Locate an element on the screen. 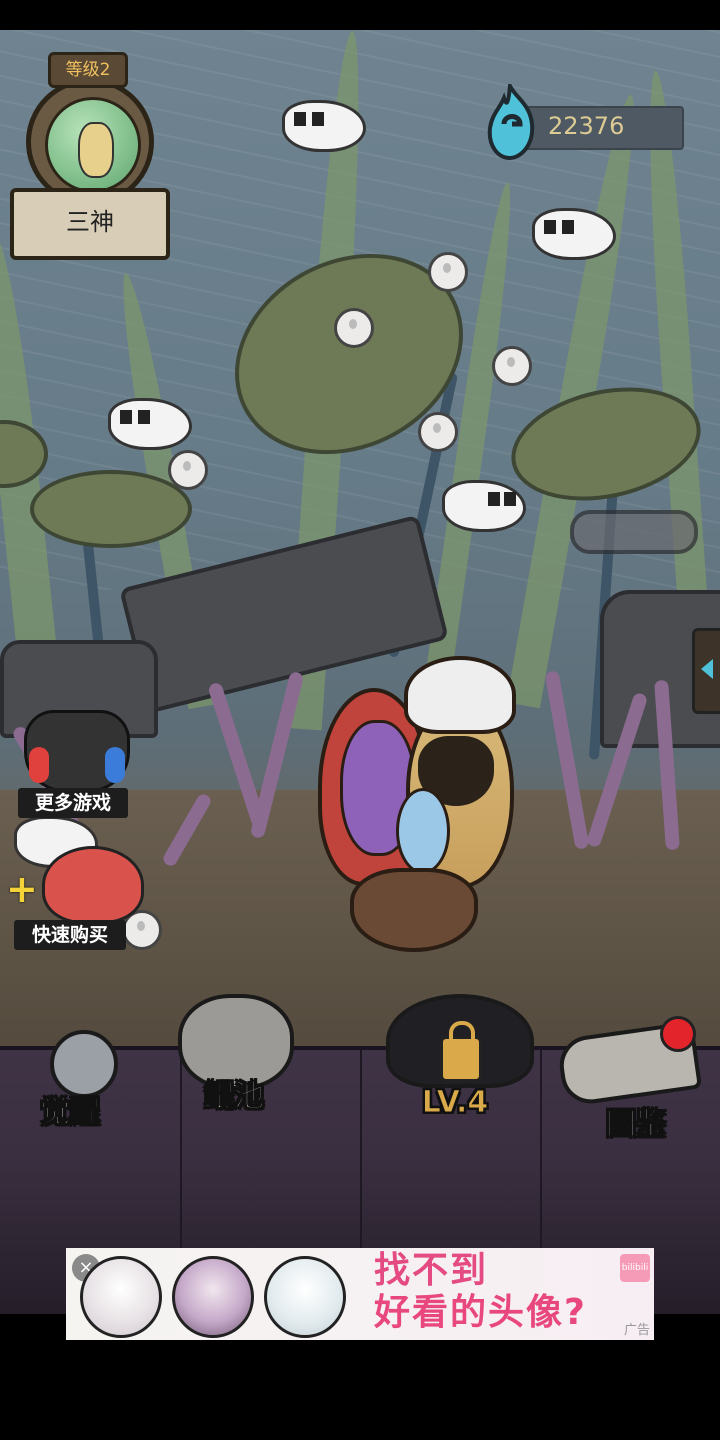 This screenshot has width=720, height=1440. avatar-figure is located at coordinates (96, 150).